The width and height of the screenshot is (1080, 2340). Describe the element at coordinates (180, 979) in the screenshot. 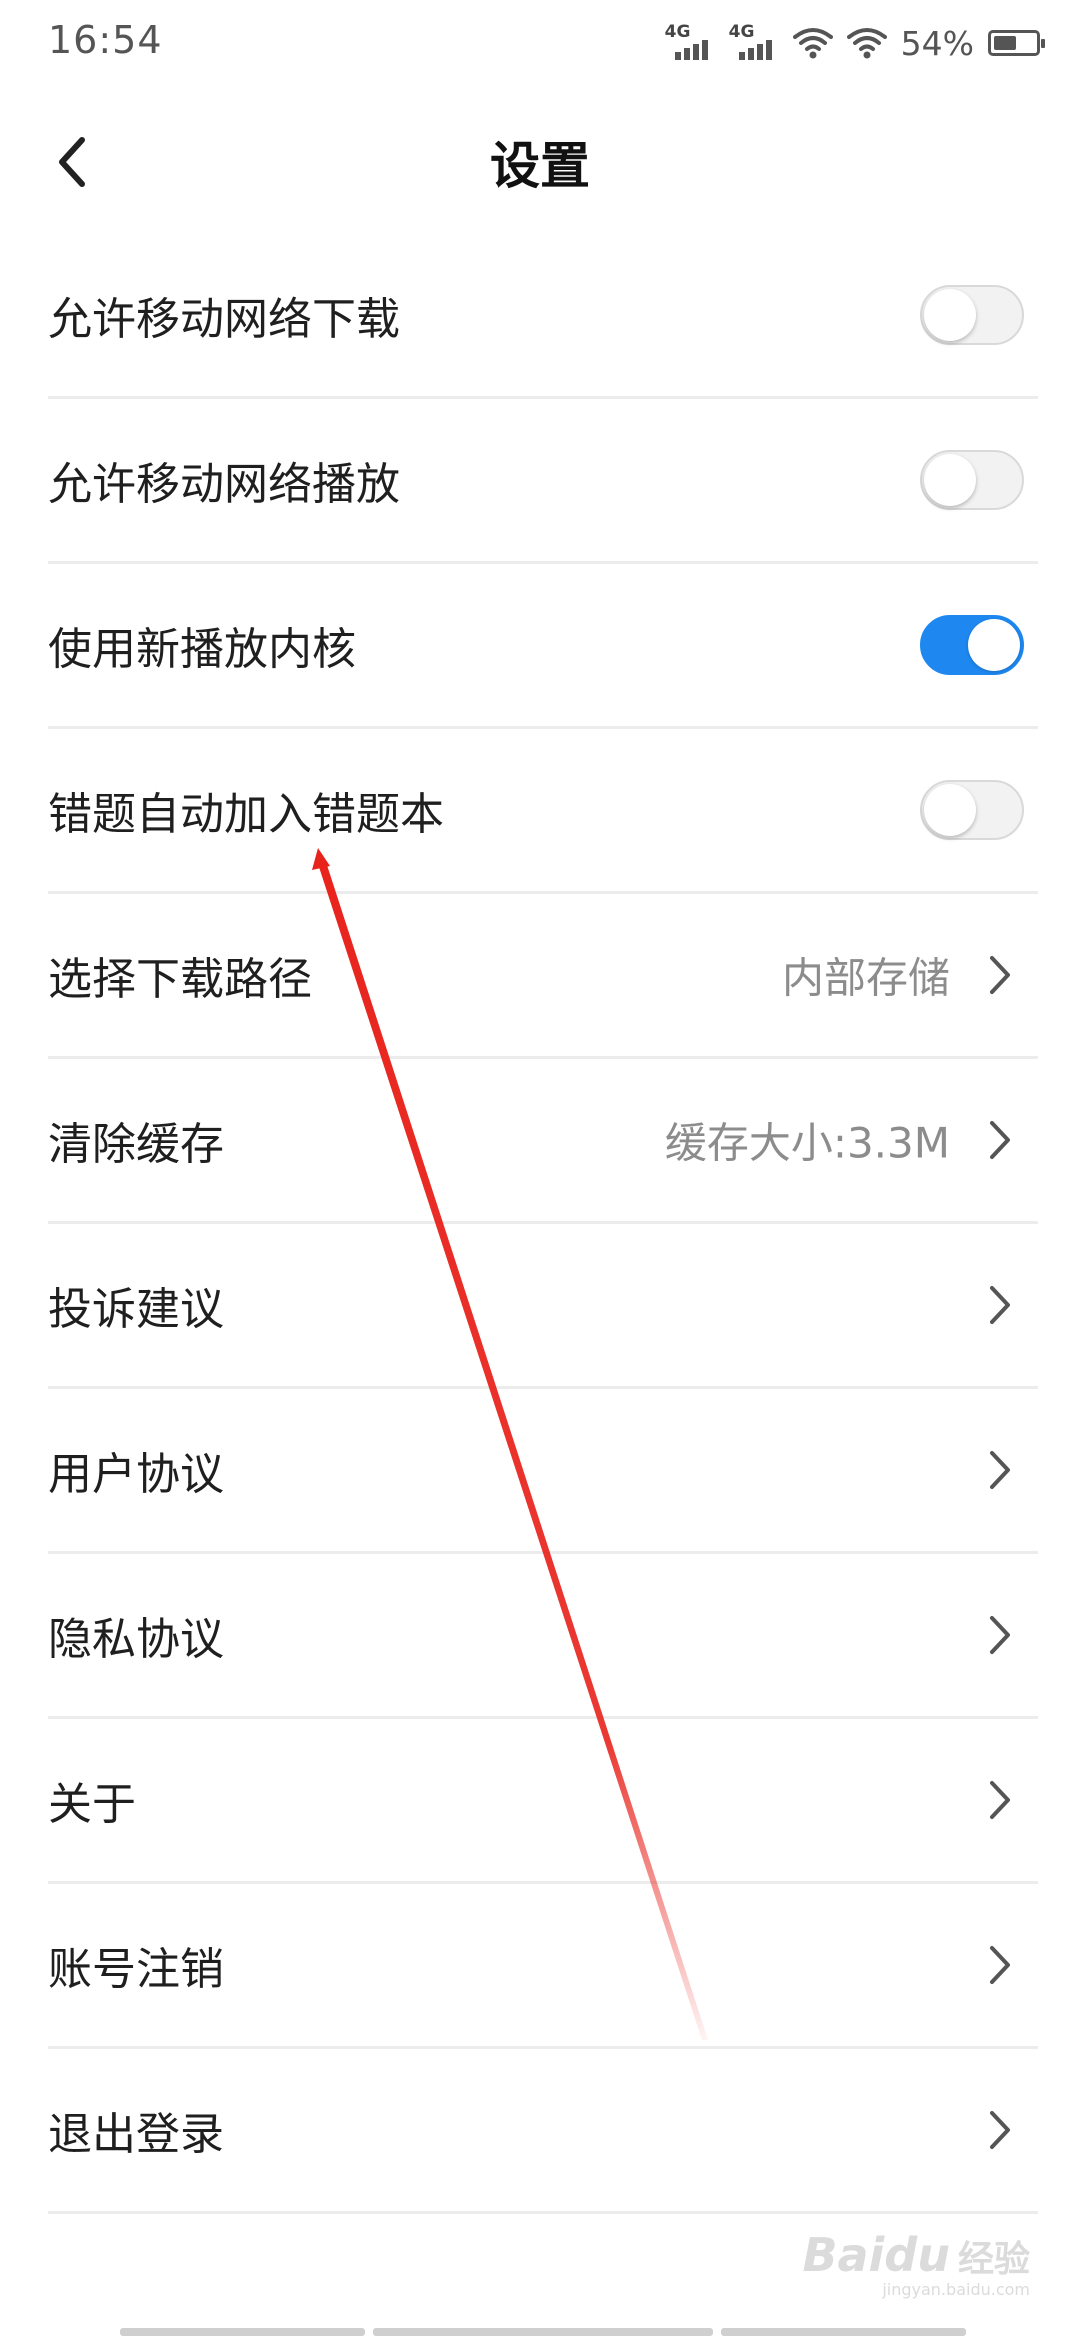

I see `setting-label: 选择下载路径` at that location.